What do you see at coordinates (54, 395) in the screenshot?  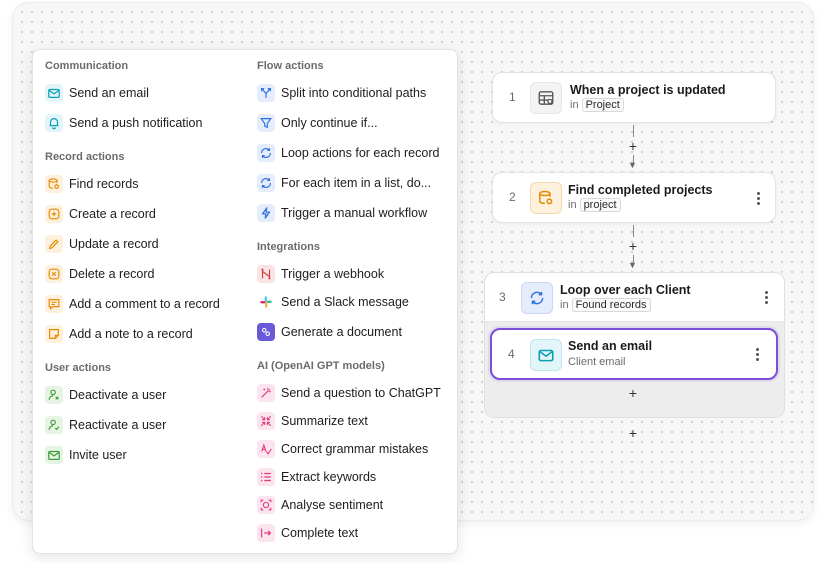 I see `user-x-icon` at bounding box center [54, 395].